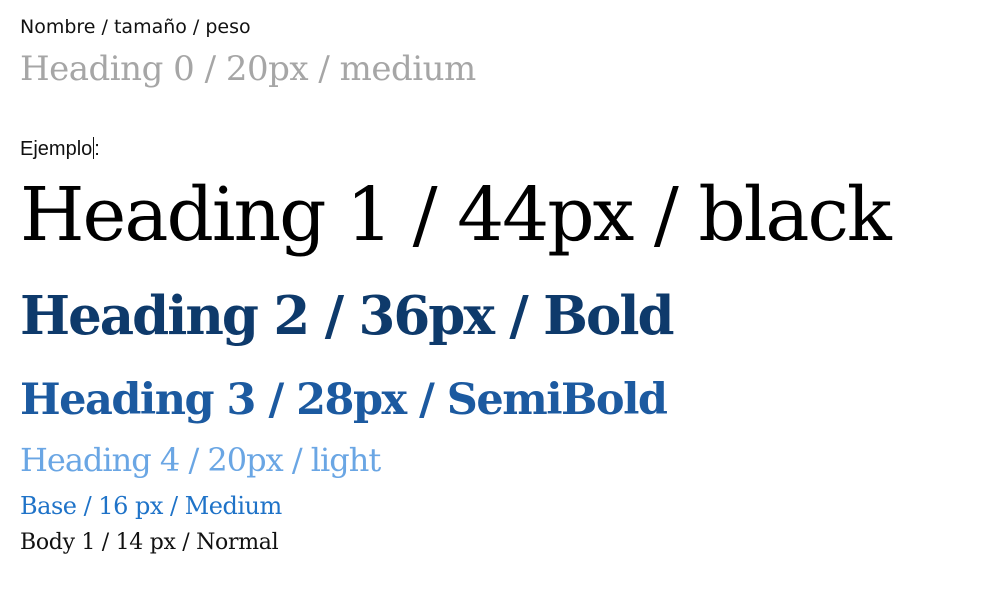 This screenshot has height=605, width=1008. Describe the element at coordinates (97, 149) in the screenshot. I see `example-label-colon: :` at that location.